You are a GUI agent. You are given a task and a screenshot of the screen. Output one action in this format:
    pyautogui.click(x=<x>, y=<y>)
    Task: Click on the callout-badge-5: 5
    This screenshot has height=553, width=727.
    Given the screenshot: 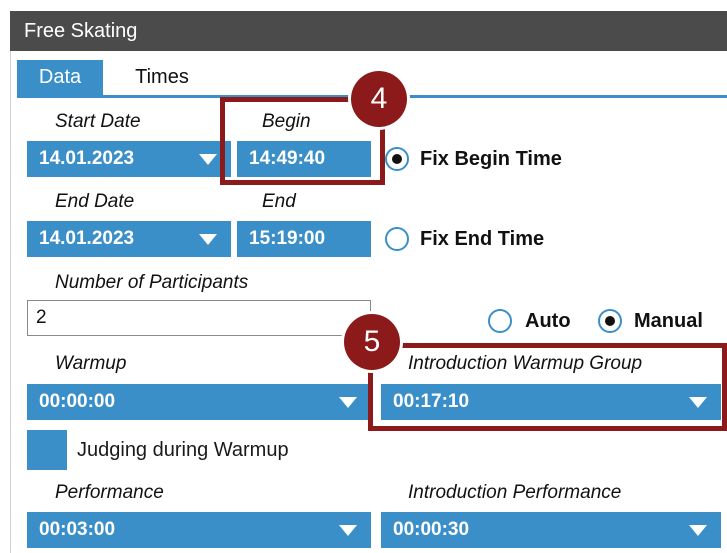 What is the action you would take?
    pyautogui.click(x=372, y=342)
    